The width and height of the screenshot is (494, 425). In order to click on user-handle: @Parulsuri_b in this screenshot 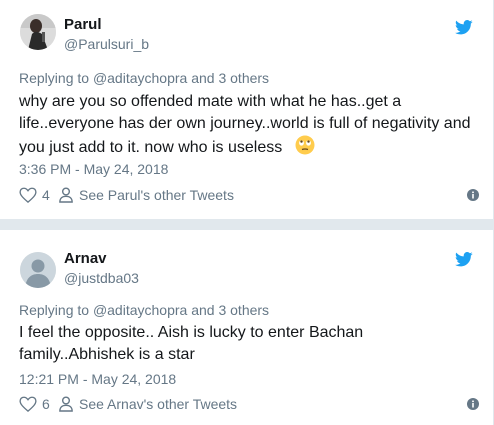, I will do `click(106, 44)`.